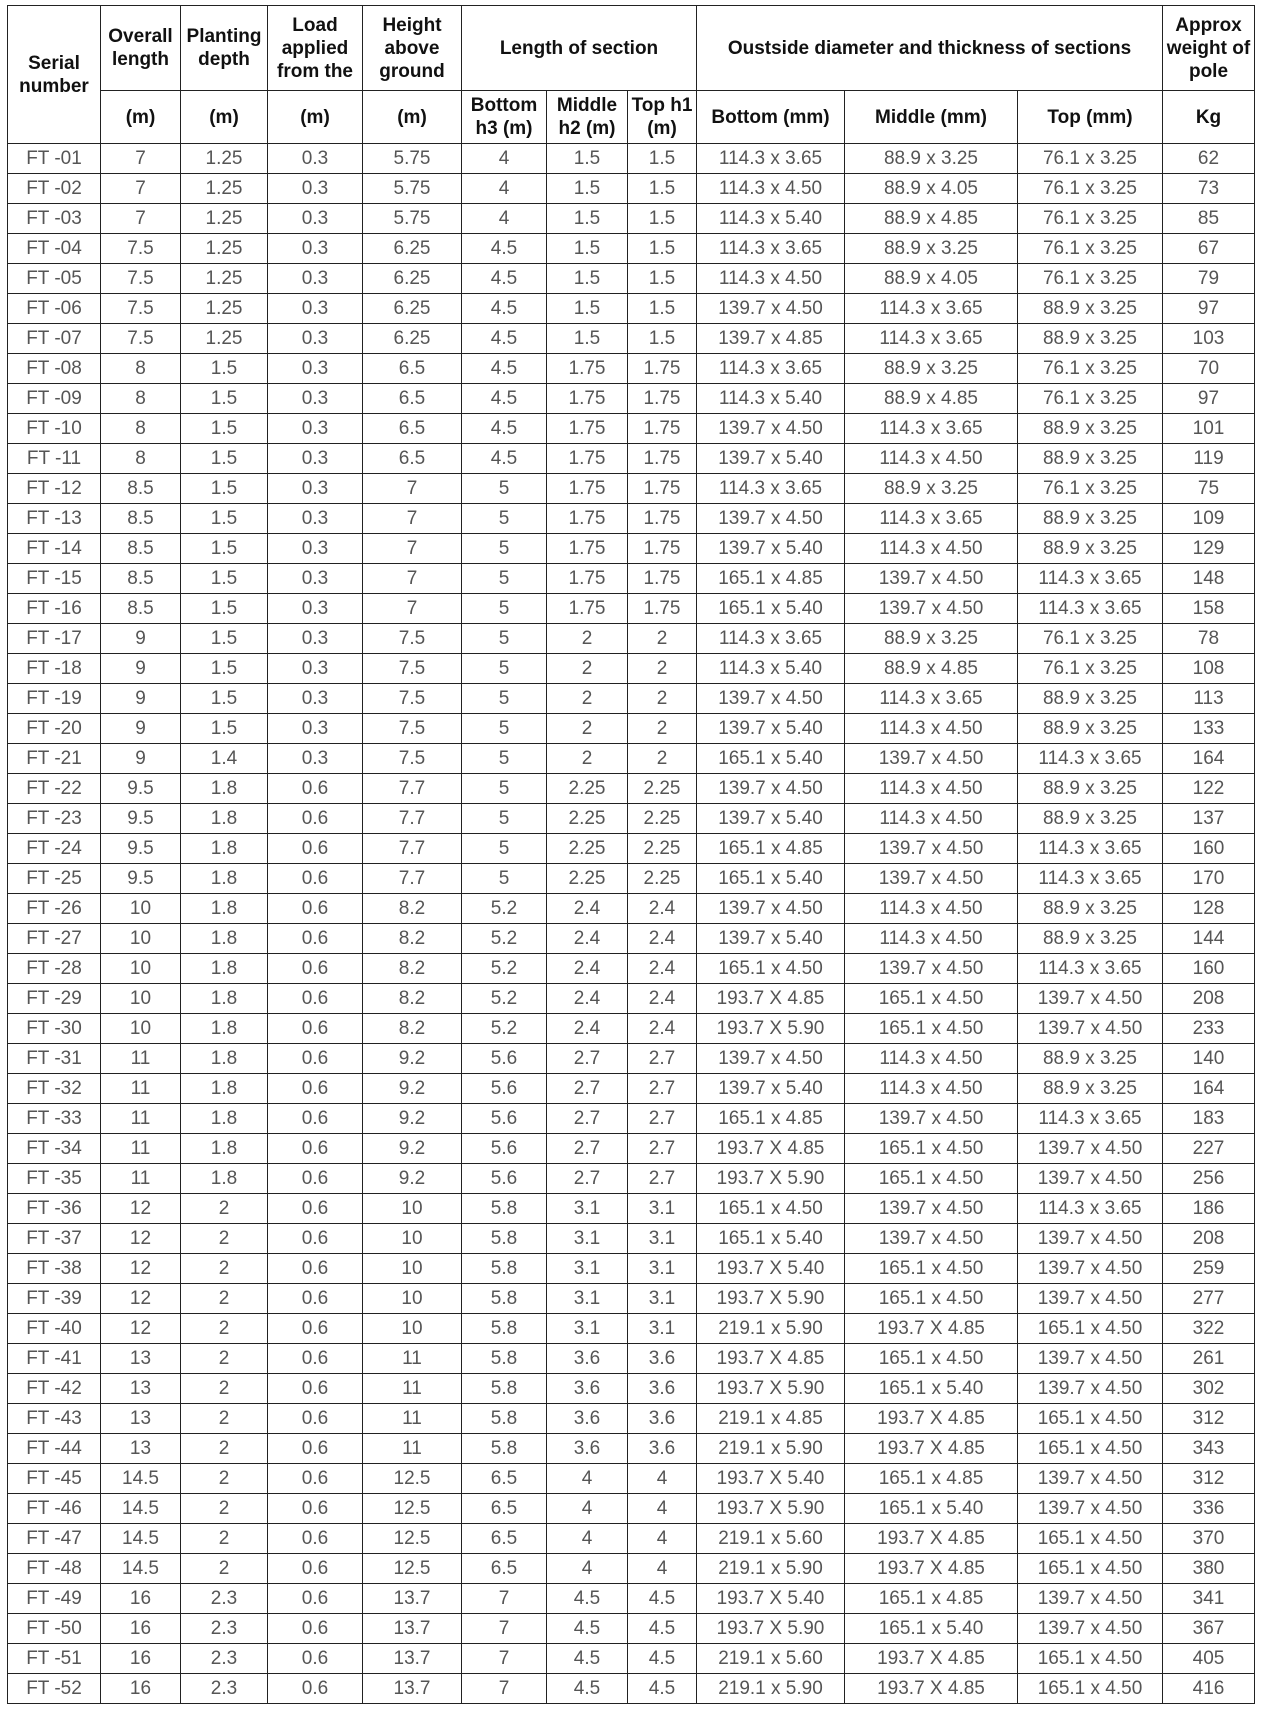 The height and width of the screenshot is (1712, 1263). Describe the element at coordinates (412, 818) in the screenshot. I see `cell-height-above-ground: 7.7` at that location.